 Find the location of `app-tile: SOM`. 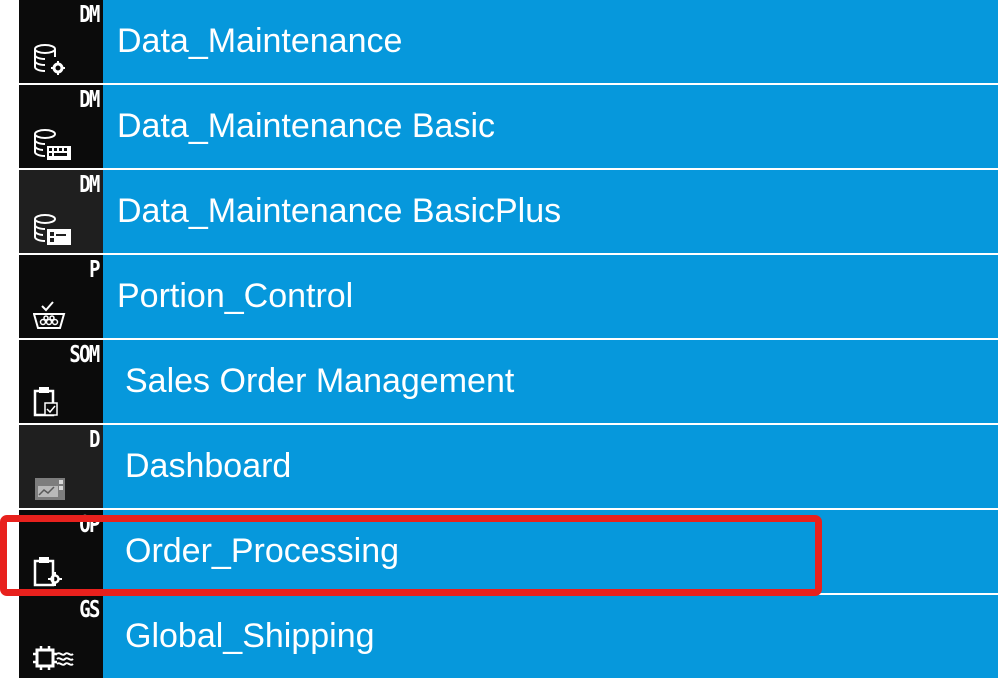

app-tile: SOM is located at coordinates (61, 381).